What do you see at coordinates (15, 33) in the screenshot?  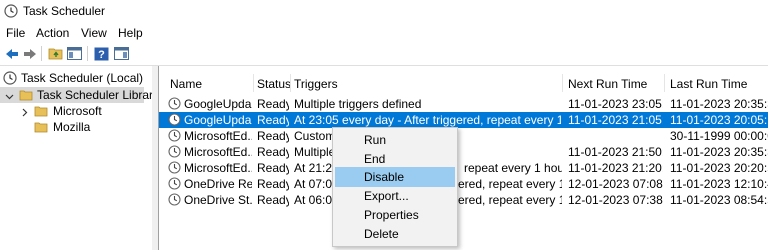 I see `menu-file: File` at bounding box center [15, 33].